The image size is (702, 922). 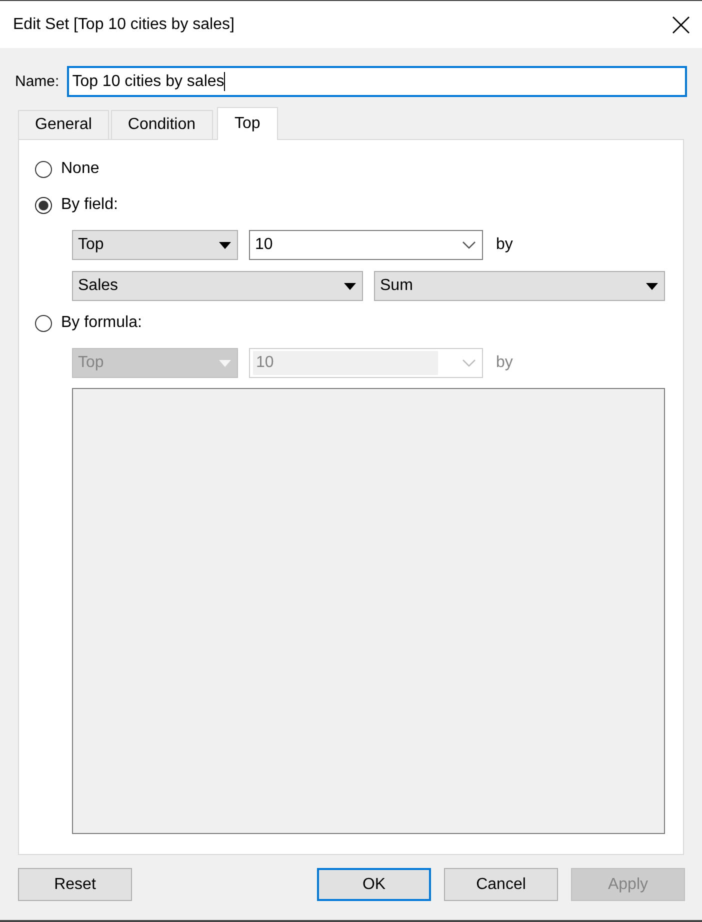 I want to click on dialog-button: Reset, so click(x=75, y=884).